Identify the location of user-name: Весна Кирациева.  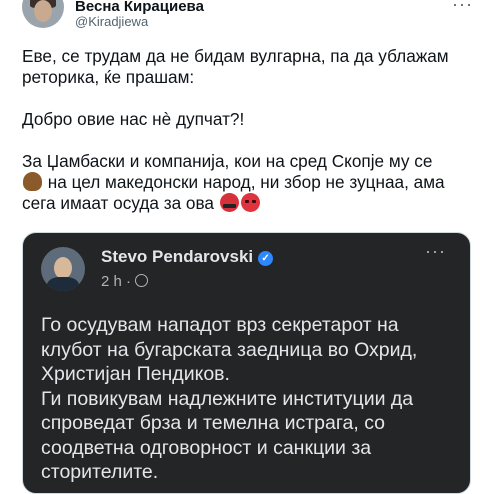
(139, 7).